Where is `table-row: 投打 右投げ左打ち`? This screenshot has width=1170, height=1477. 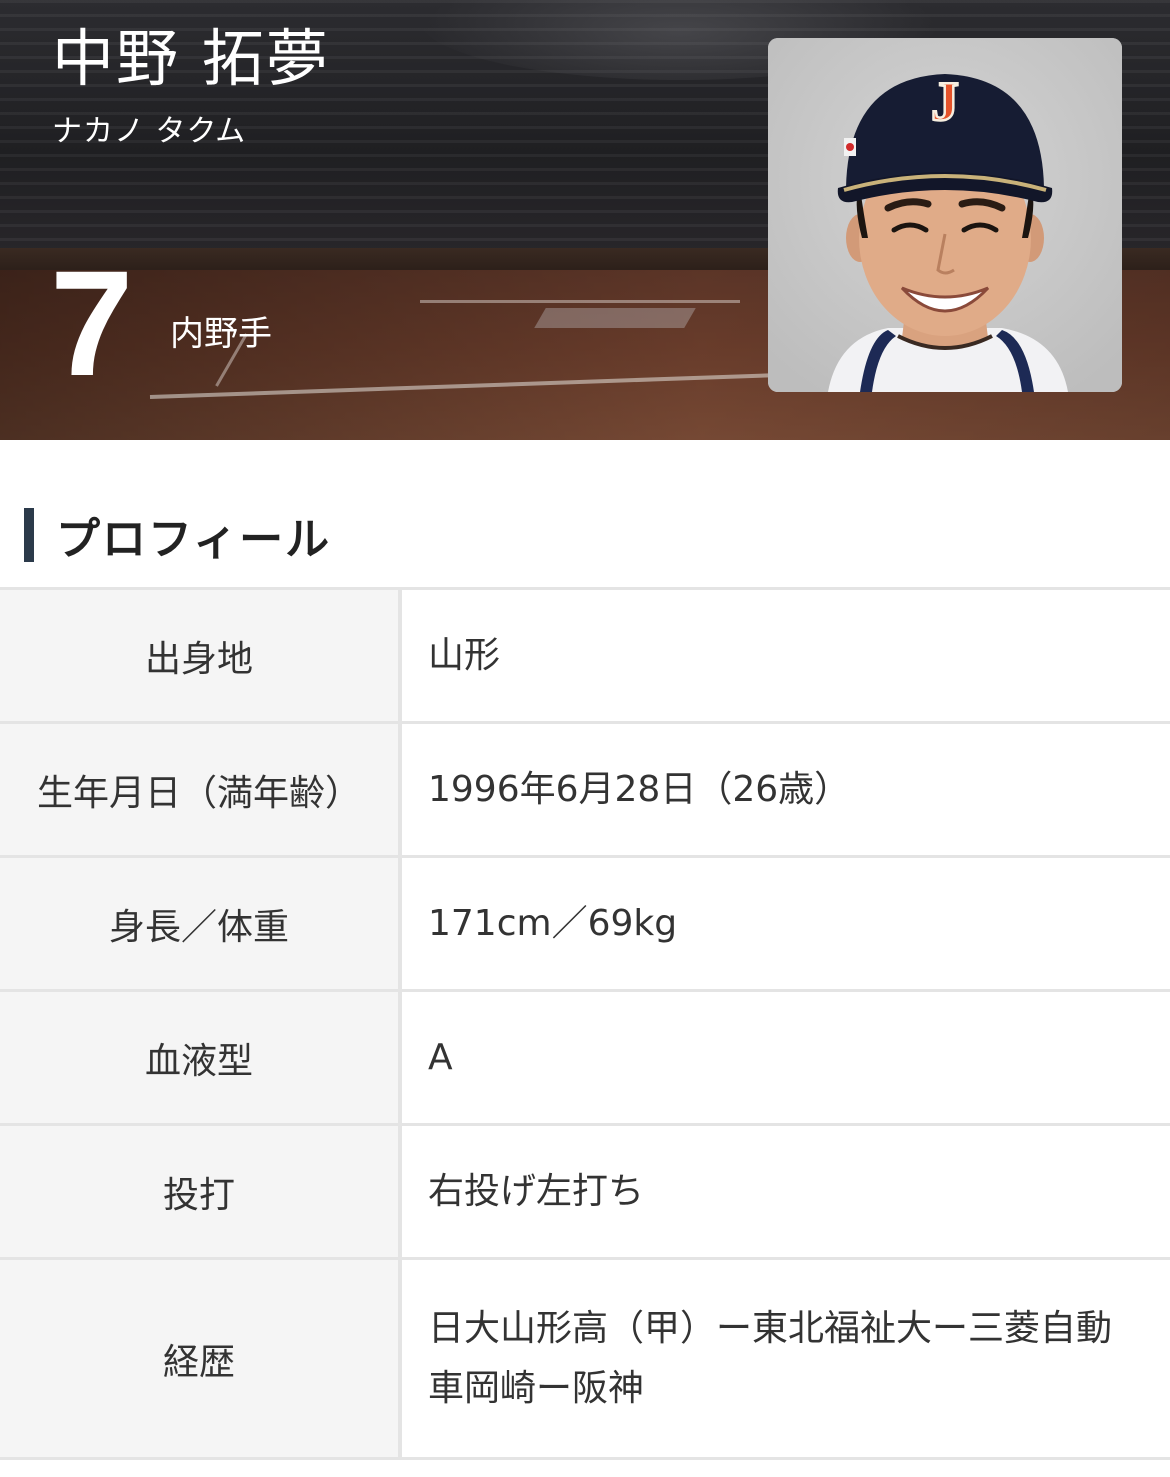
table-row: 投打 右投げ左打ち is located at coordinates (585, 1191).